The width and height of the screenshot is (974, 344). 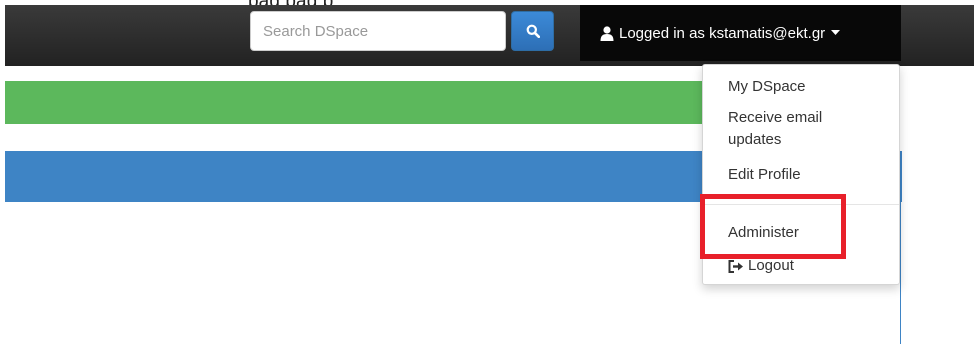 I want to click on user-menu-label: Logged in as kstamatis@ekt.gr, so click(x=722, y=33).